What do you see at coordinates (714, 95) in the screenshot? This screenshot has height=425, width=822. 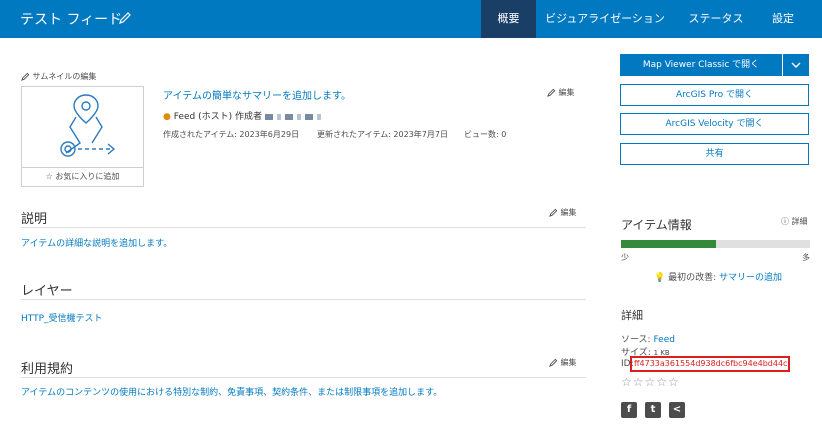 I see `open-arcgis-pro-button: ArcGIS Pro で開く` at bounding box center [714, 95].